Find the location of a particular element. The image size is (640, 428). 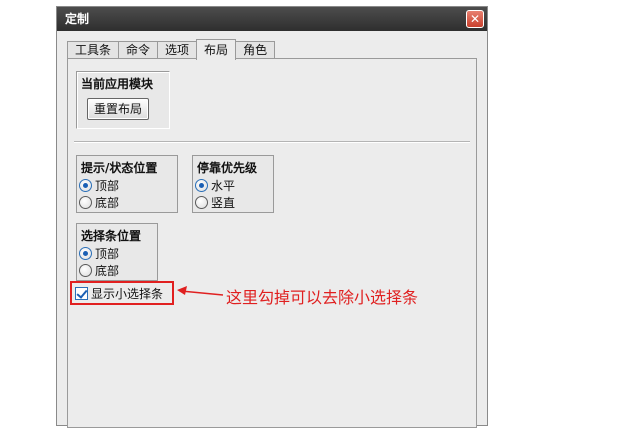

tab-layout: 布局 is located at coordinates (216, 49).